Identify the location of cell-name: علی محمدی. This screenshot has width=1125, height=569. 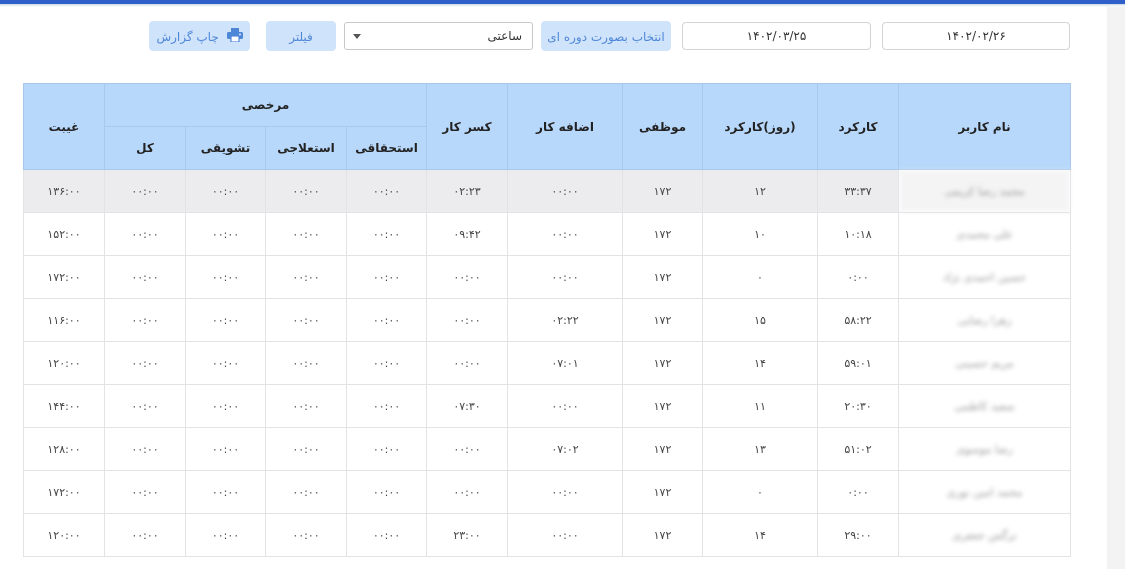
(985, 234).